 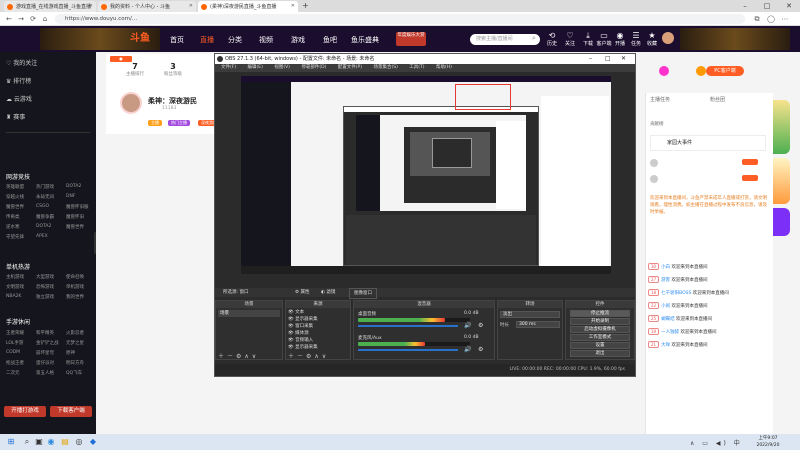 What do you see at coordinates (636, 39) in the screenshot?
I see `tasks-button: ☰ 任务` at bounding box center [636, 39].